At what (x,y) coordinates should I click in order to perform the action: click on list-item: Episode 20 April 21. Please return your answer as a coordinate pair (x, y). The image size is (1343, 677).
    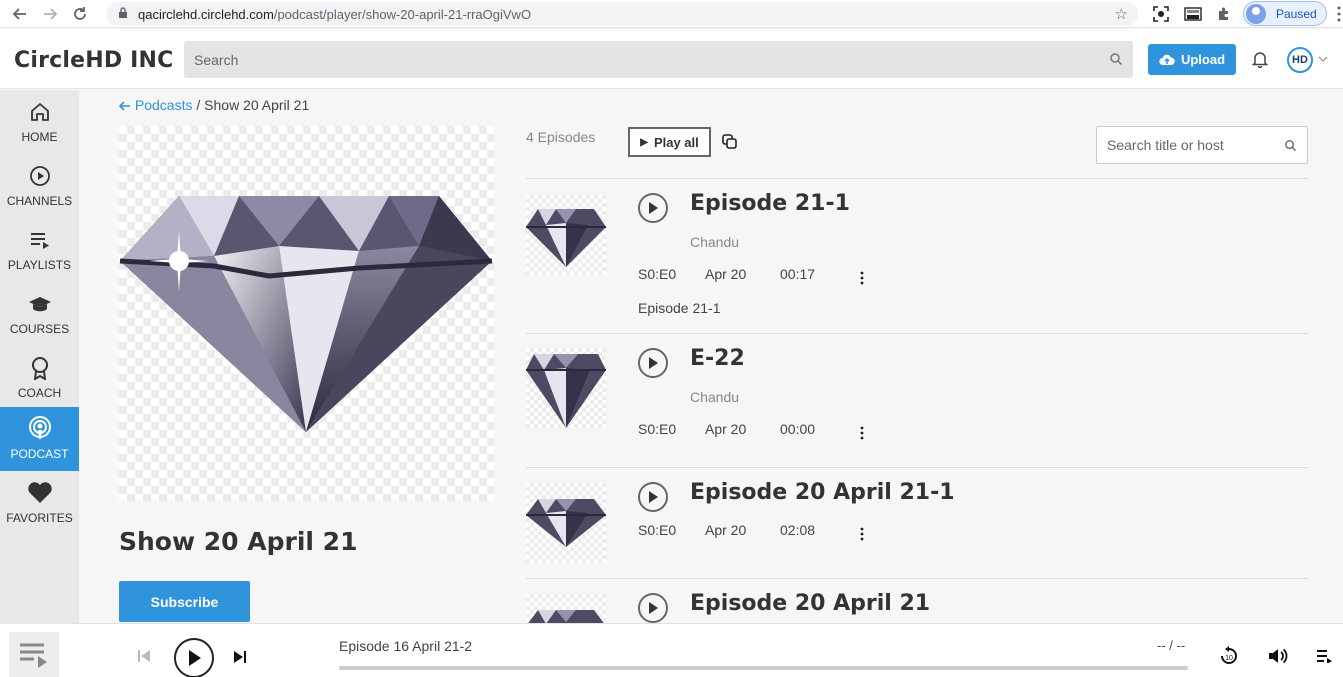
    Looking at the image, I should click on (917, 601).